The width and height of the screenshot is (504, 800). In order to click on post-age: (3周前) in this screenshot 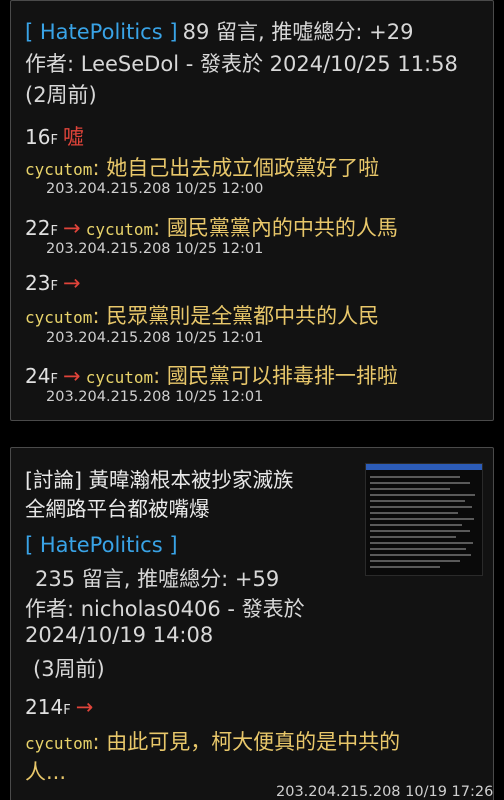, I will do `click(69, 669)`.